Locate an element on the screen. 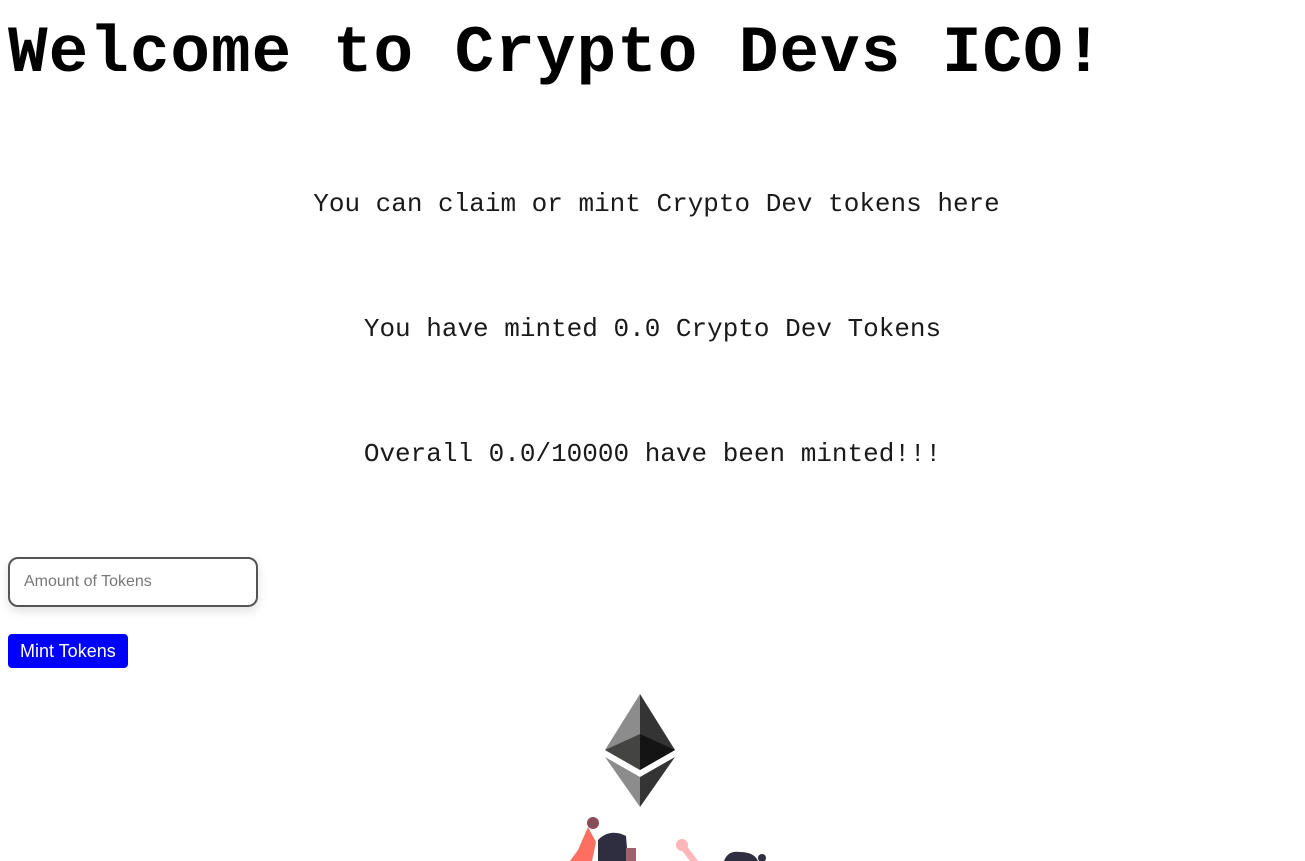  ethereum-logo-icon is located at coordinates (640, 750).